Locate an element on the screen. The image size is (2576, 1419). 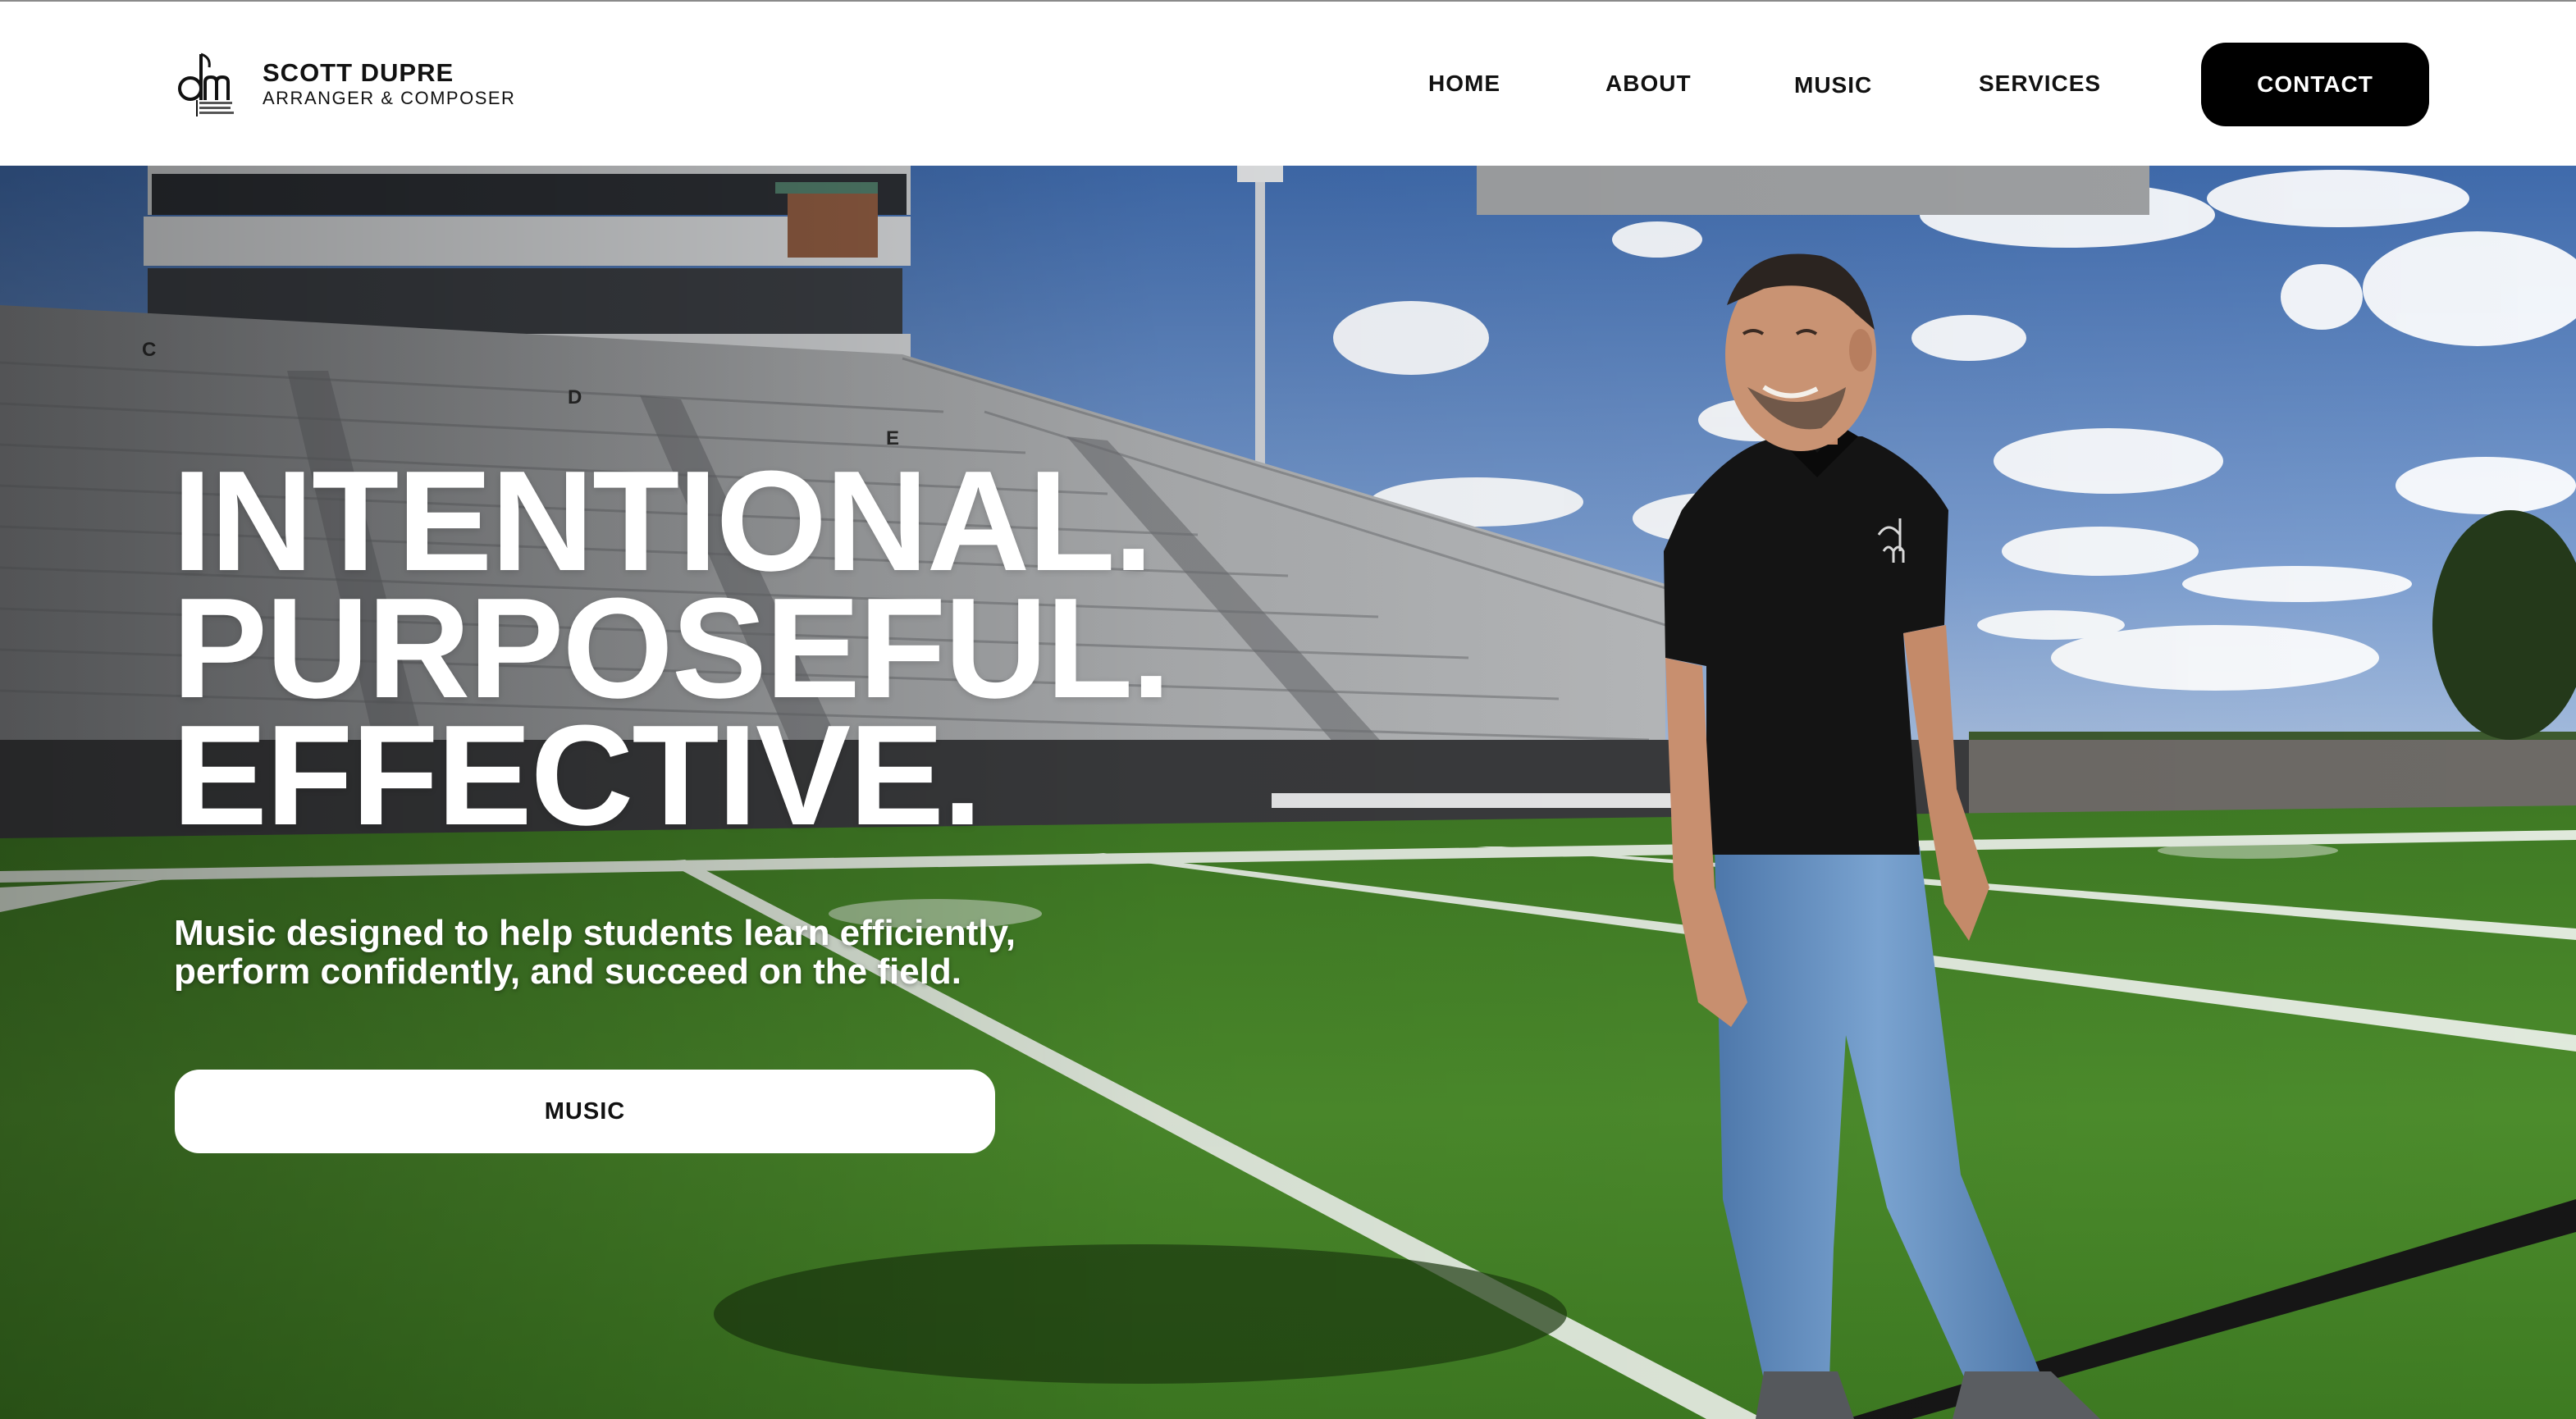
nav-services: SERVICES is located at coordinates (2040, 84).